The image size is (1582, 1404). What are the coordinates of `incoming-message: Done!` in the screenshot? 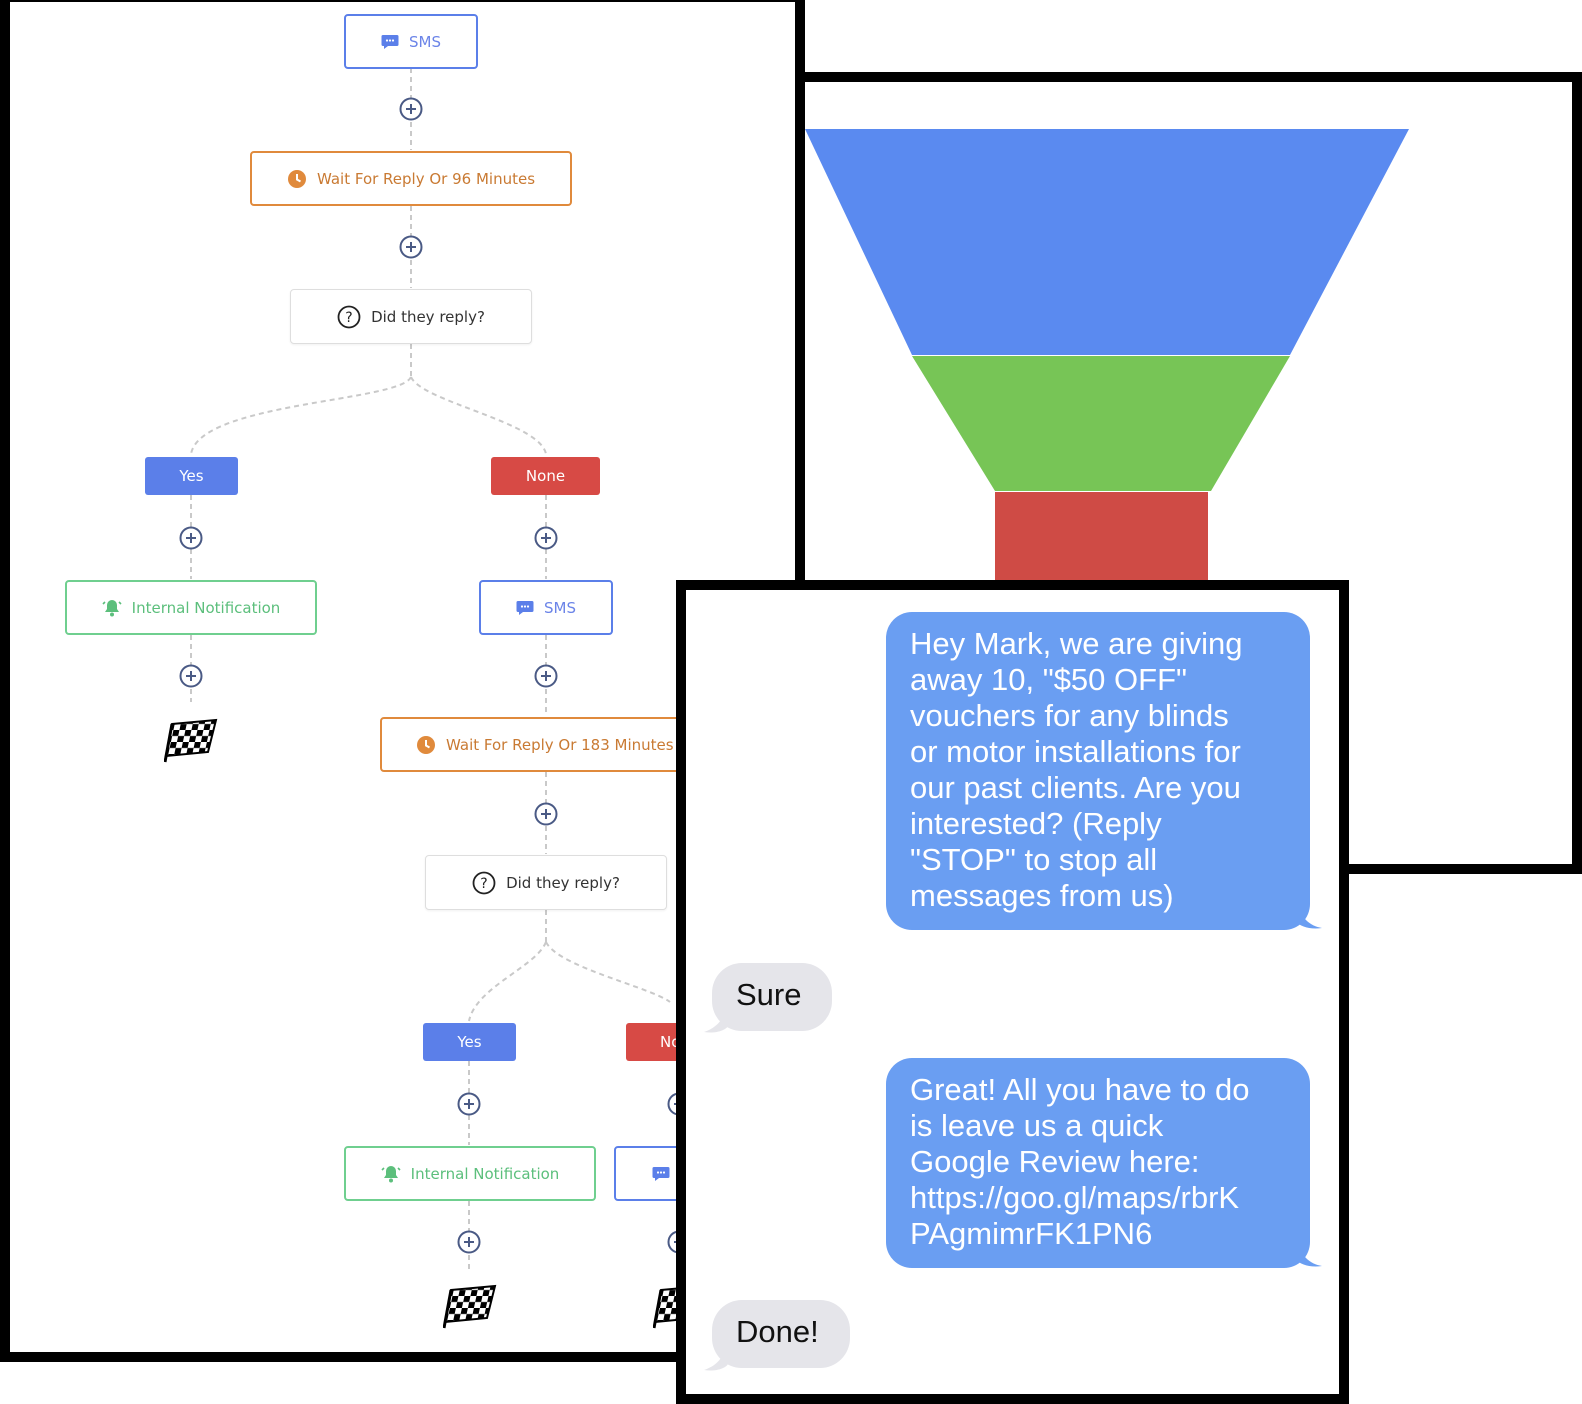 It's located at (781, 1334).